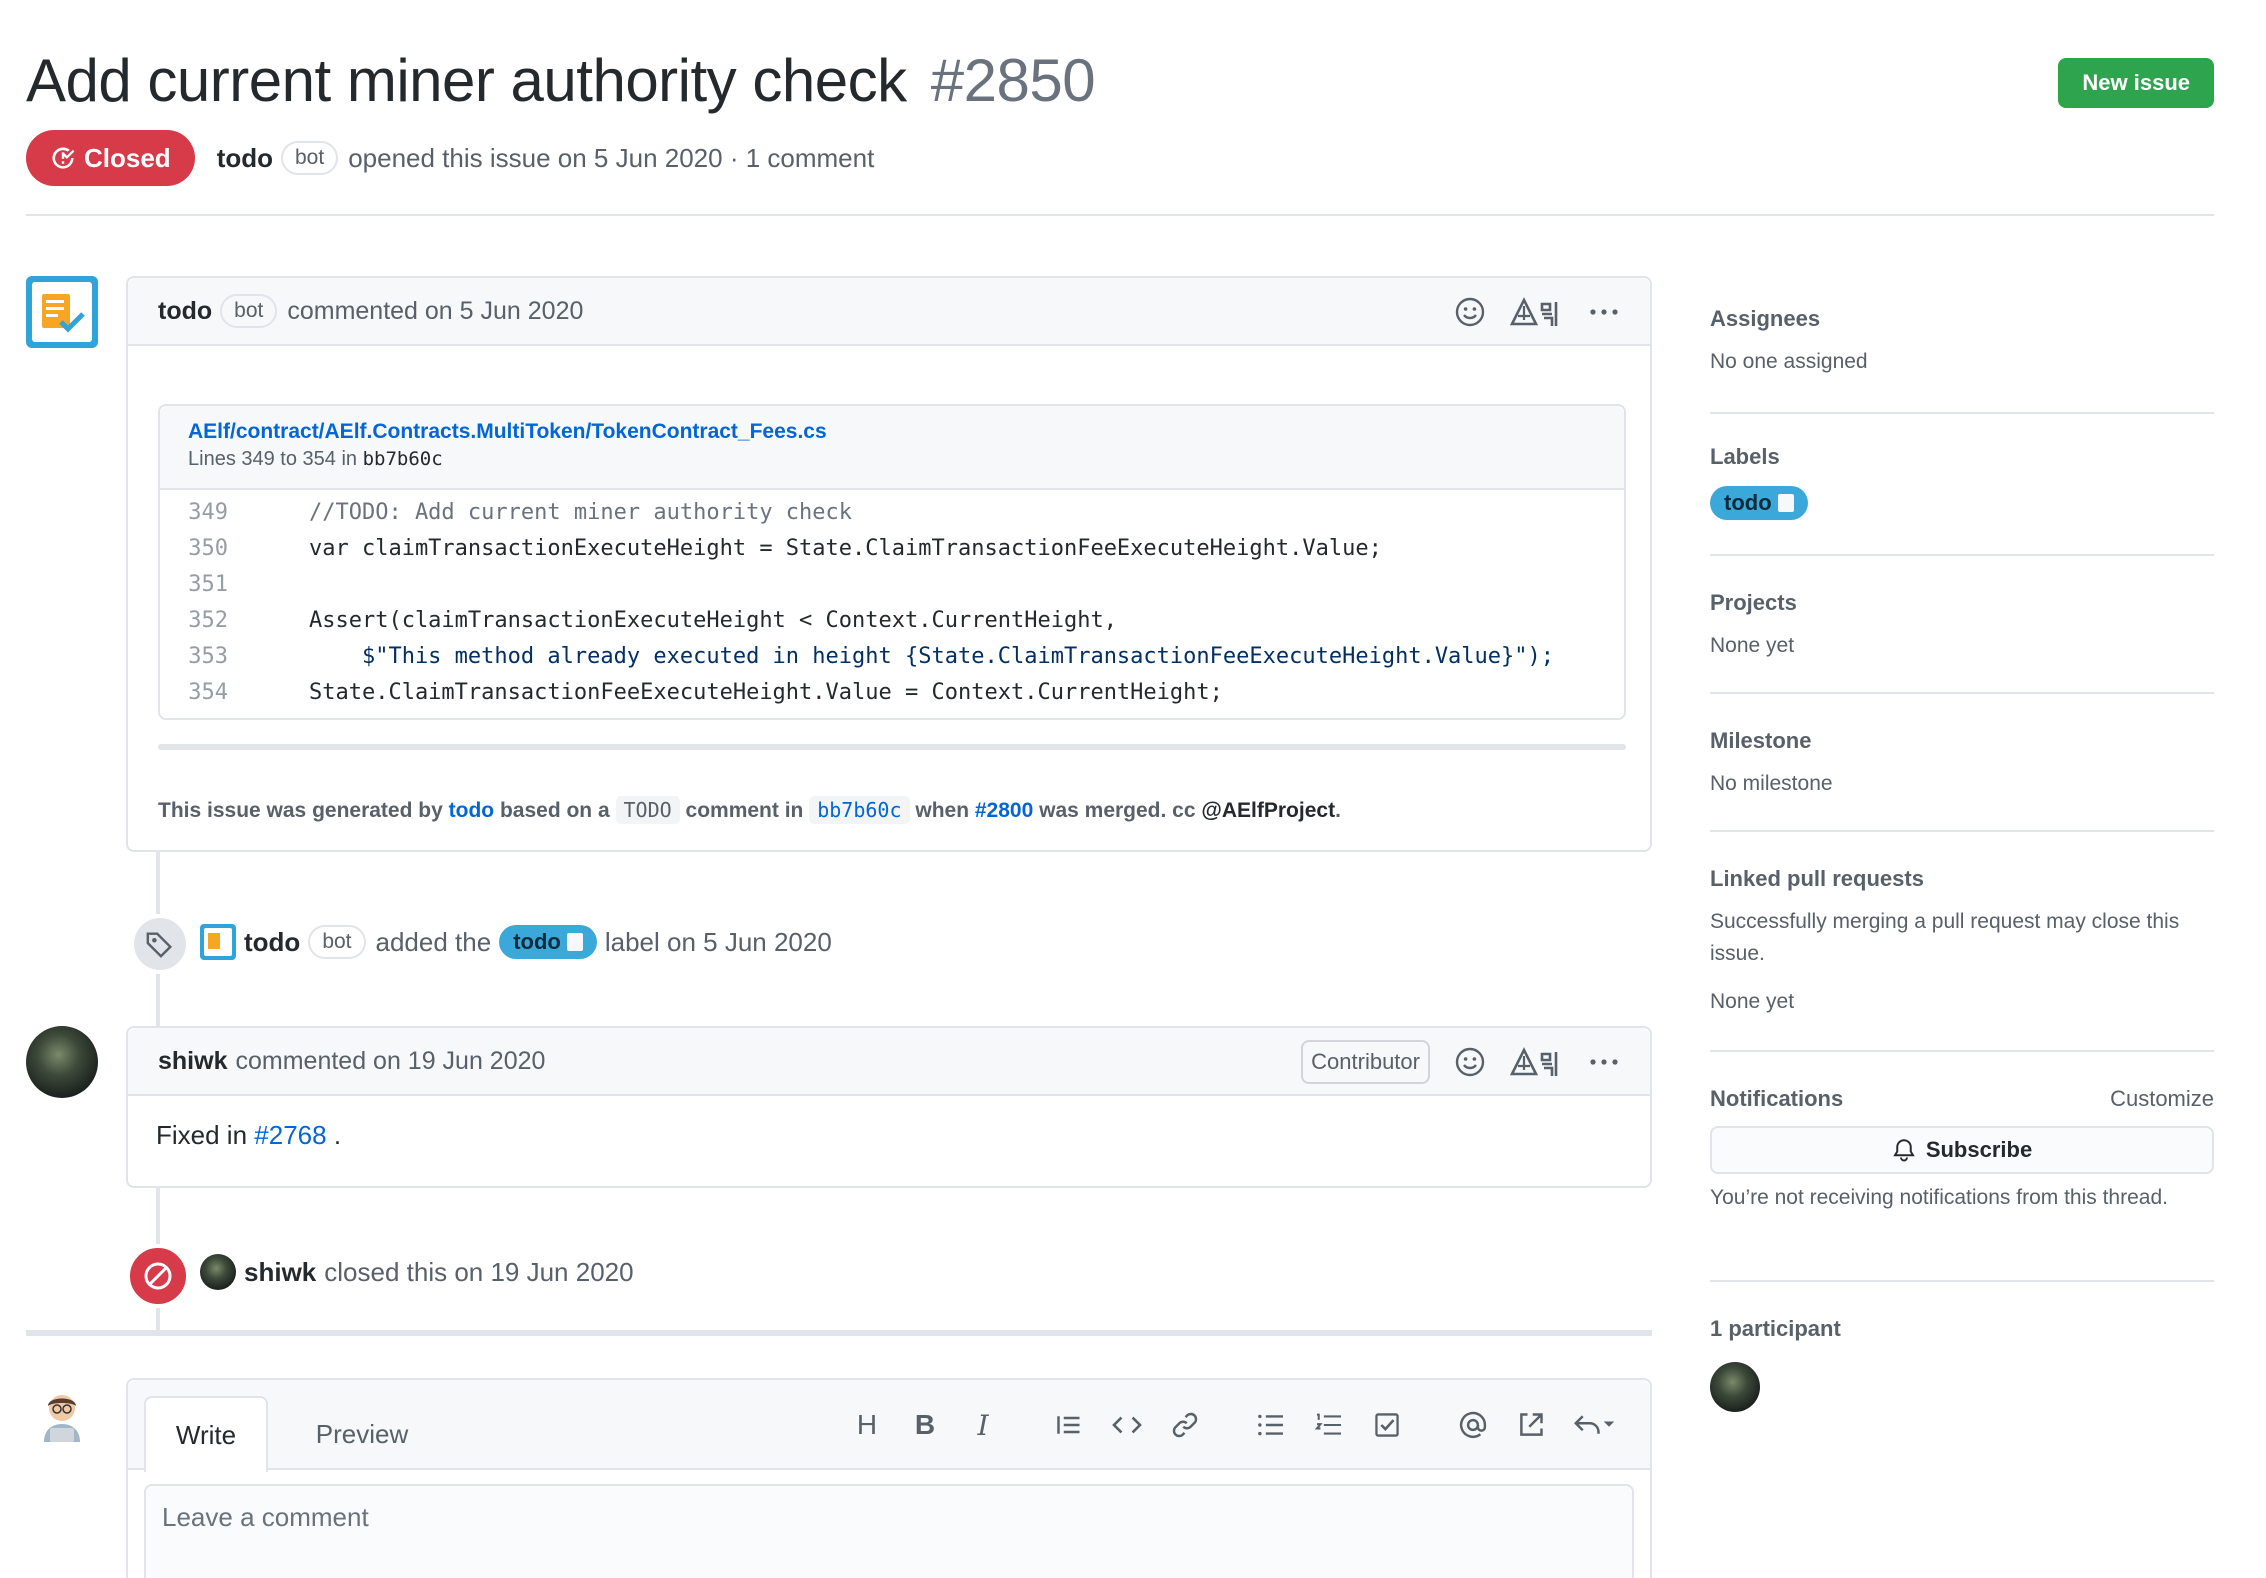 Image resolution: width=2266 pixels, height=1578 pixels. What do you see at coordinates (889, 1478) in the screenshot?
I see `comment-editor: Write Preview H B I` at bounding box center [889, 1478].